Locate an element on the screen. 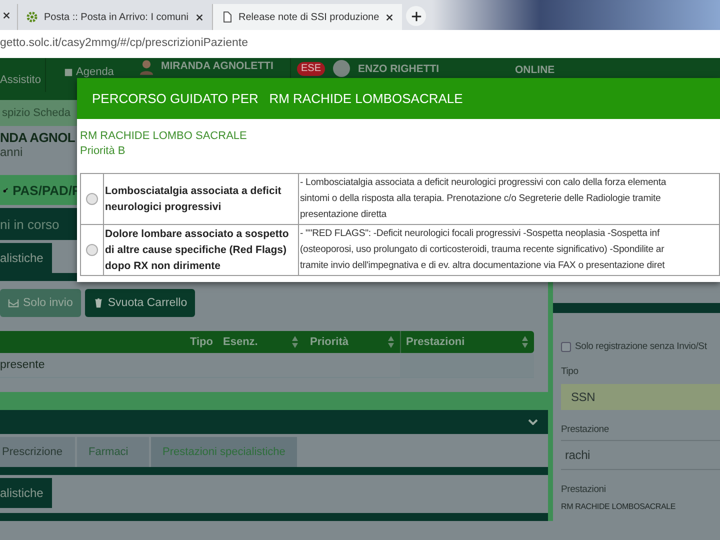 The width and height of the screenshot is (720, 540). pas-button: PAS/PAD/F is located at coordinates (40, 190).